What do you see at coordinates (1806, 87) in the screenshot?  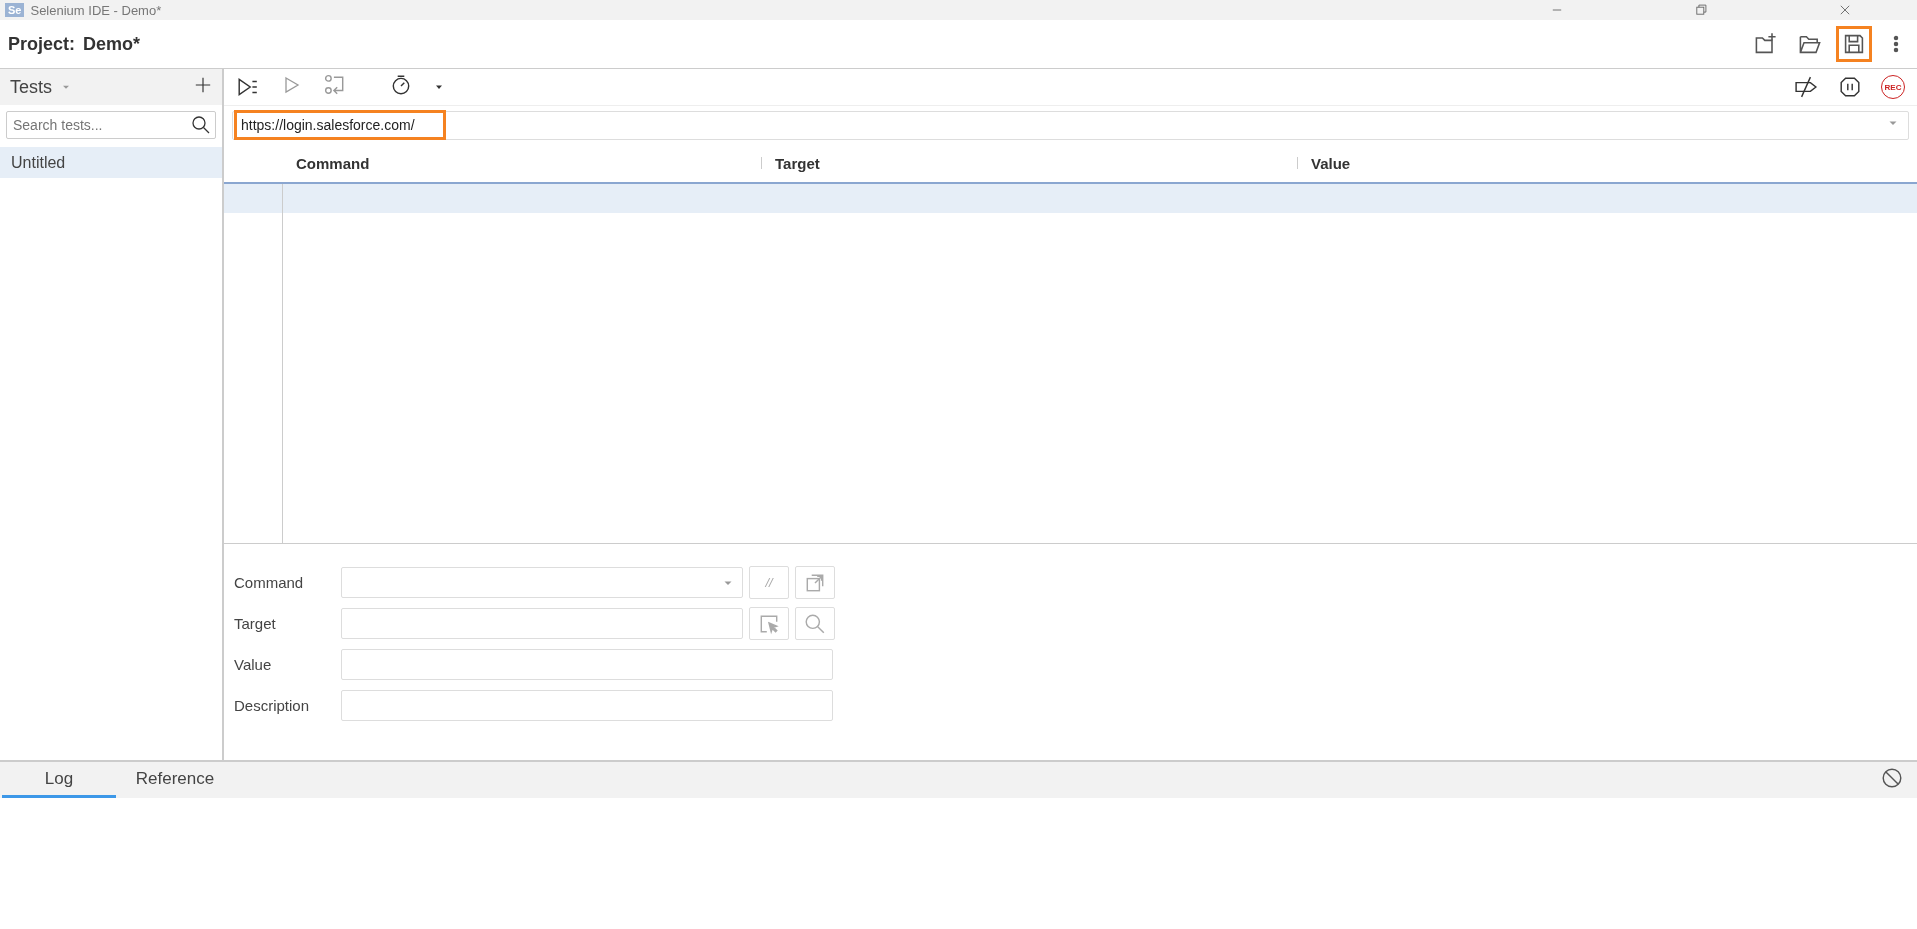 I see `disable-breakpoints-icon` at bounding box center [1806, 87].